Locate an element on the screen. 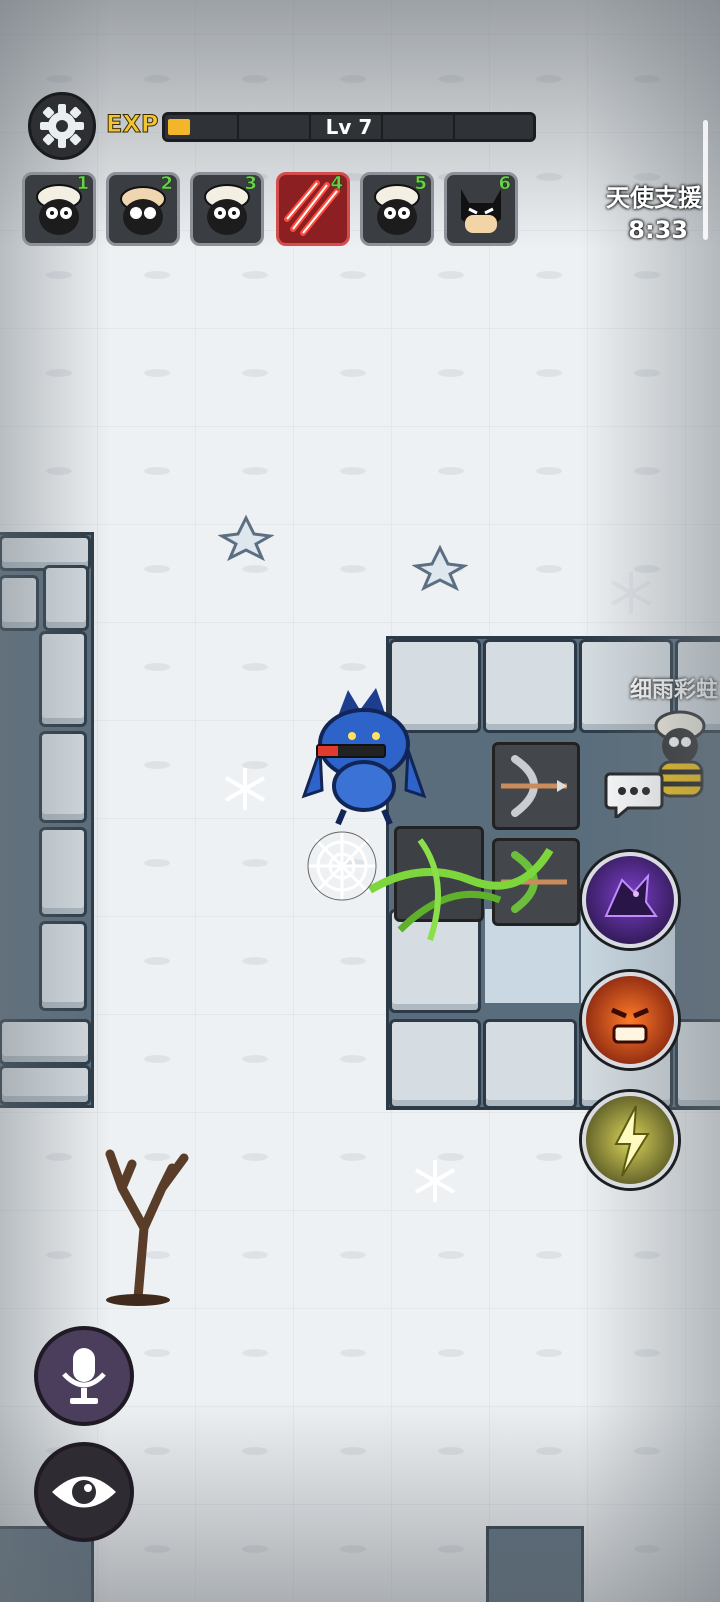  thorn-vine-effect is located at coordinates (460, 889).